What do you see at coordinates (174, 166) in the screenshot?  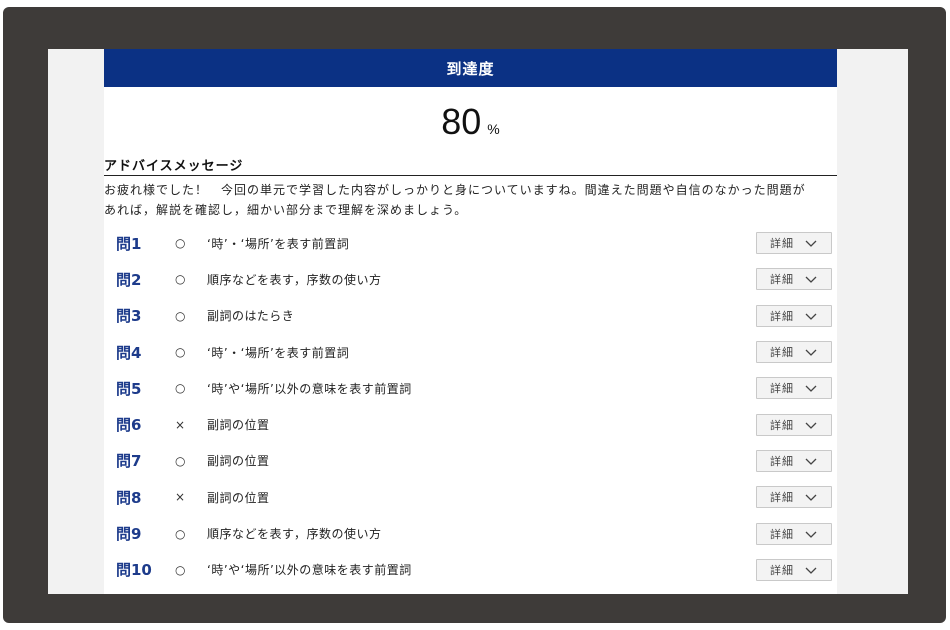 I see `advice-heading: アドバイスメッセージ` at bounding box center [174, 166].